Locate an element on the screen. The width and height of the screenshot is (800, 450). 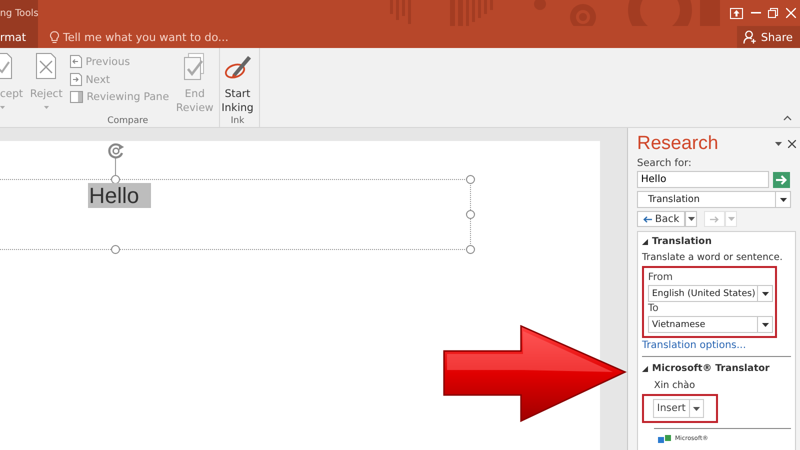
translator-logo-icon is located at coordinates (665, 439).